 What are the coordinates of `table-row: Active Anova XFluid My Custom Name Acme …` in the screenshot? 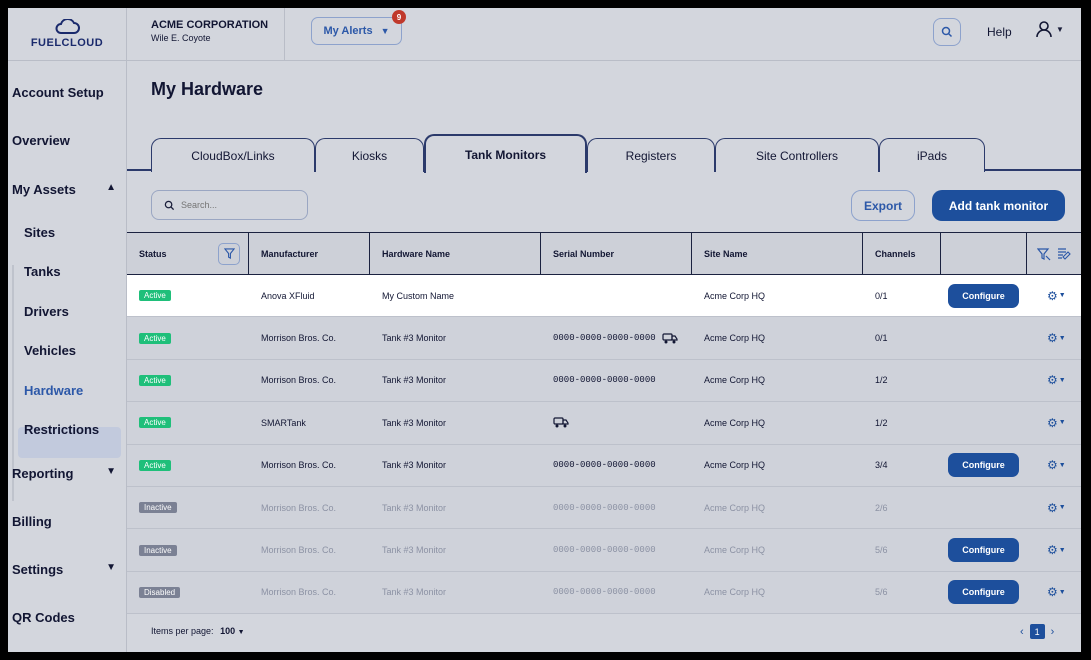 It's located at (604, 296).